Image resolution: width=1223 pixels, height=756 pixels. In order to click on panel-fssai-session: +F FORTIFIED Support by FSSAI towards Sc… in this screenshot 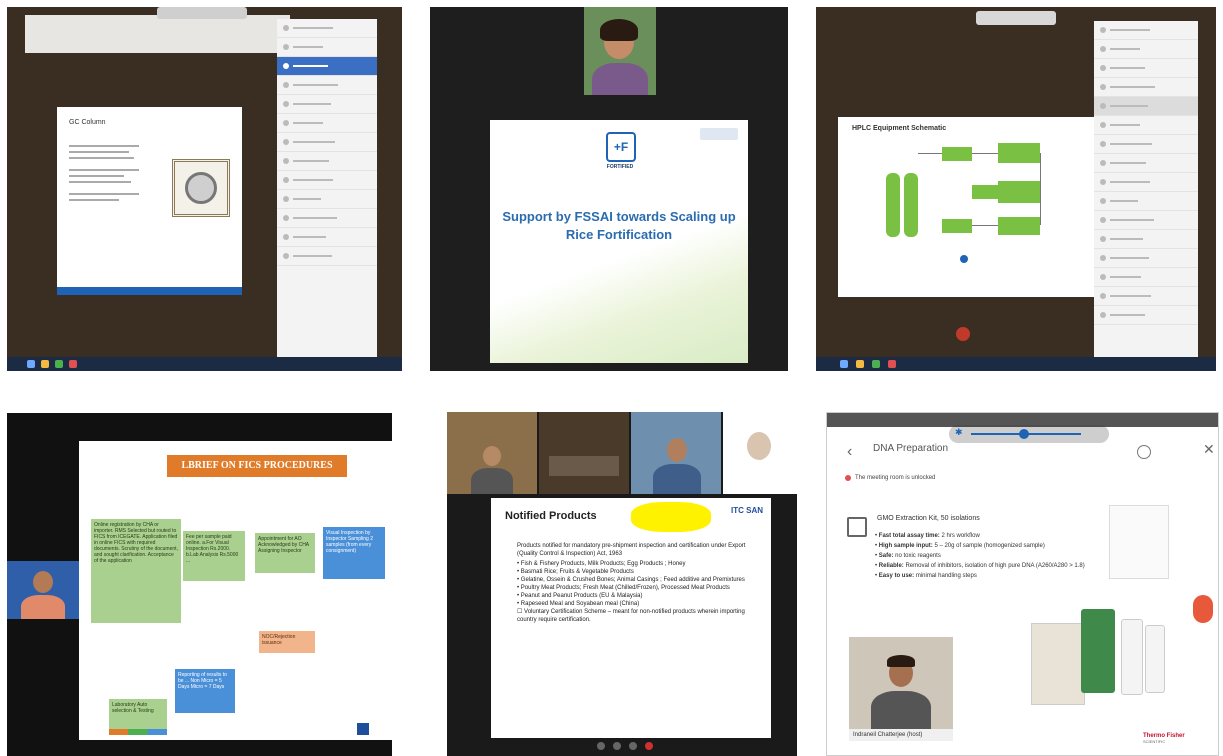, I will do `click(609, 189)`.